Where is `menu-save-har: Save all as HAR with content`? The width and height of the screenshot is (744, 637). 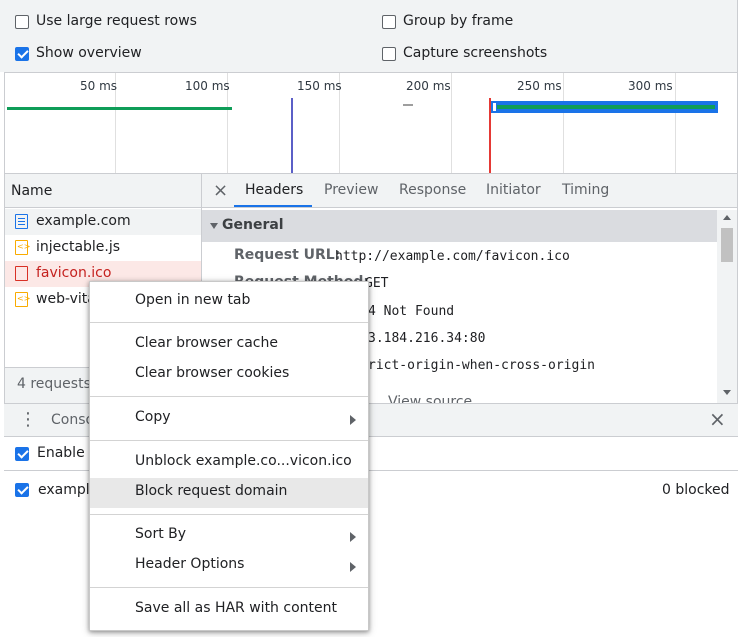
menu-save-har: Save all as HAR with content is located at coordinates (229, 610).